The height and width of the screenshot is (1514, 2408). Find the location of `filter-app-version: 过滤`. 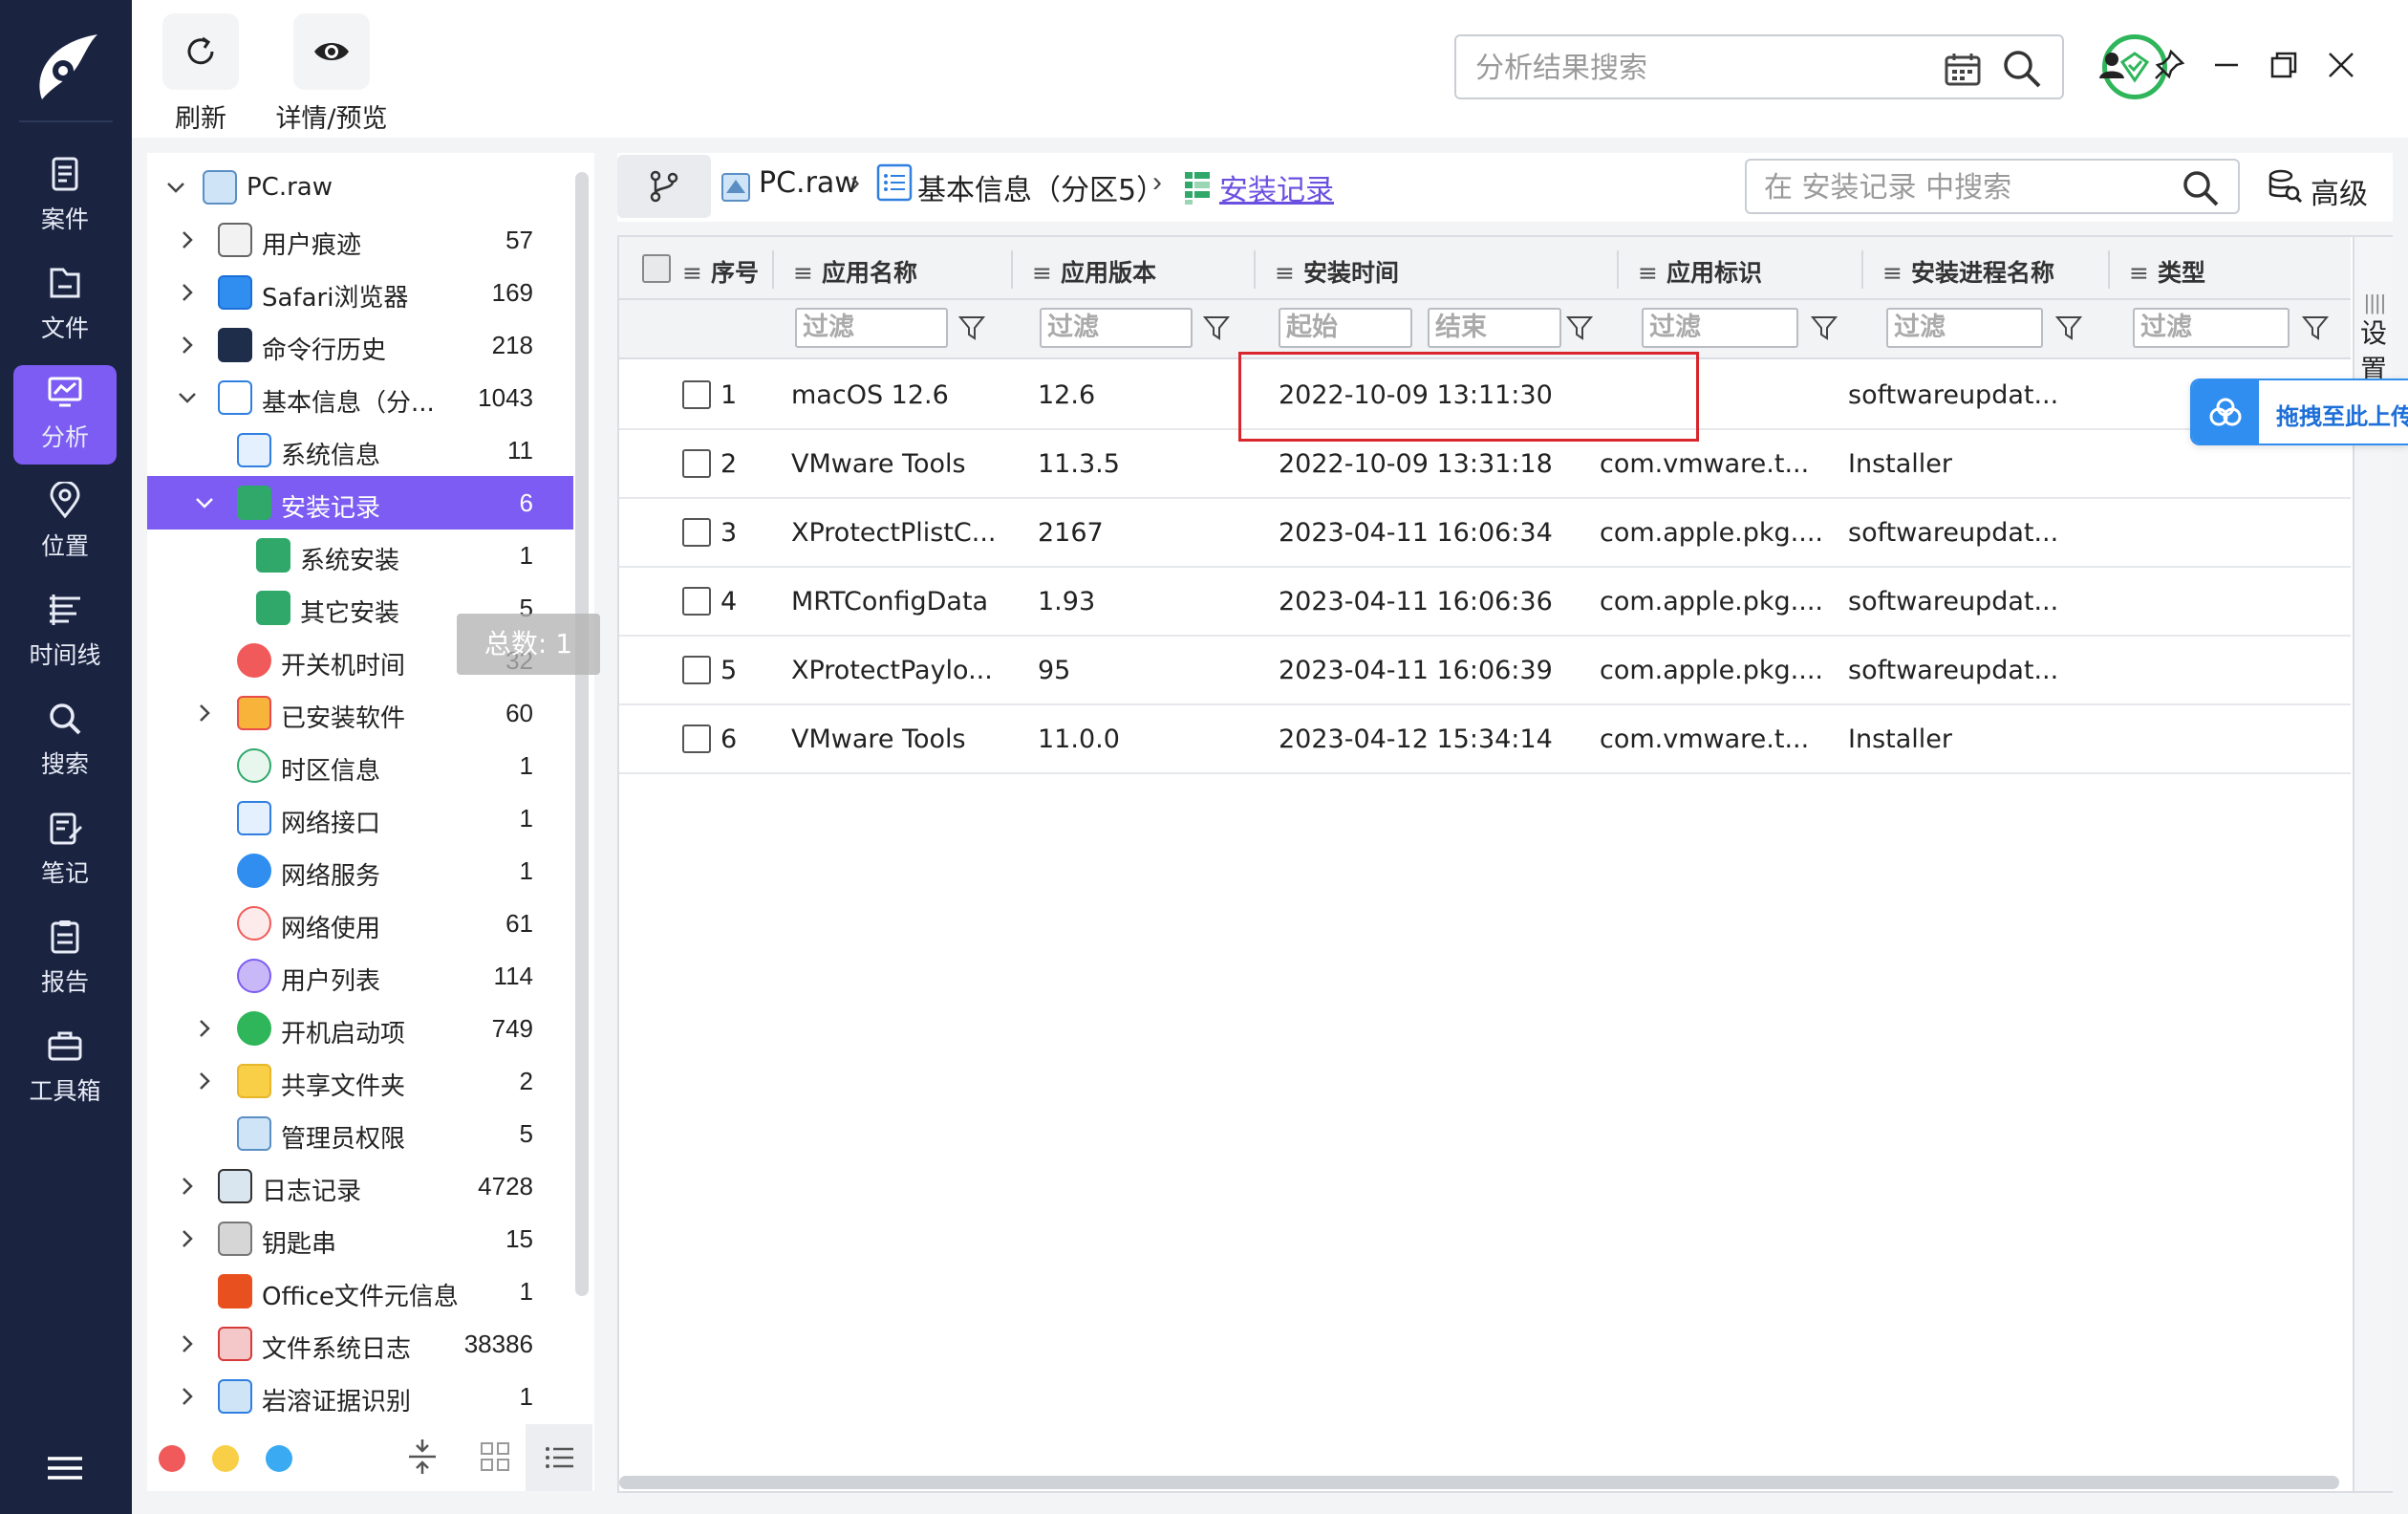

filter-app-version: 过滤 is located at coordinates (1116, 328).